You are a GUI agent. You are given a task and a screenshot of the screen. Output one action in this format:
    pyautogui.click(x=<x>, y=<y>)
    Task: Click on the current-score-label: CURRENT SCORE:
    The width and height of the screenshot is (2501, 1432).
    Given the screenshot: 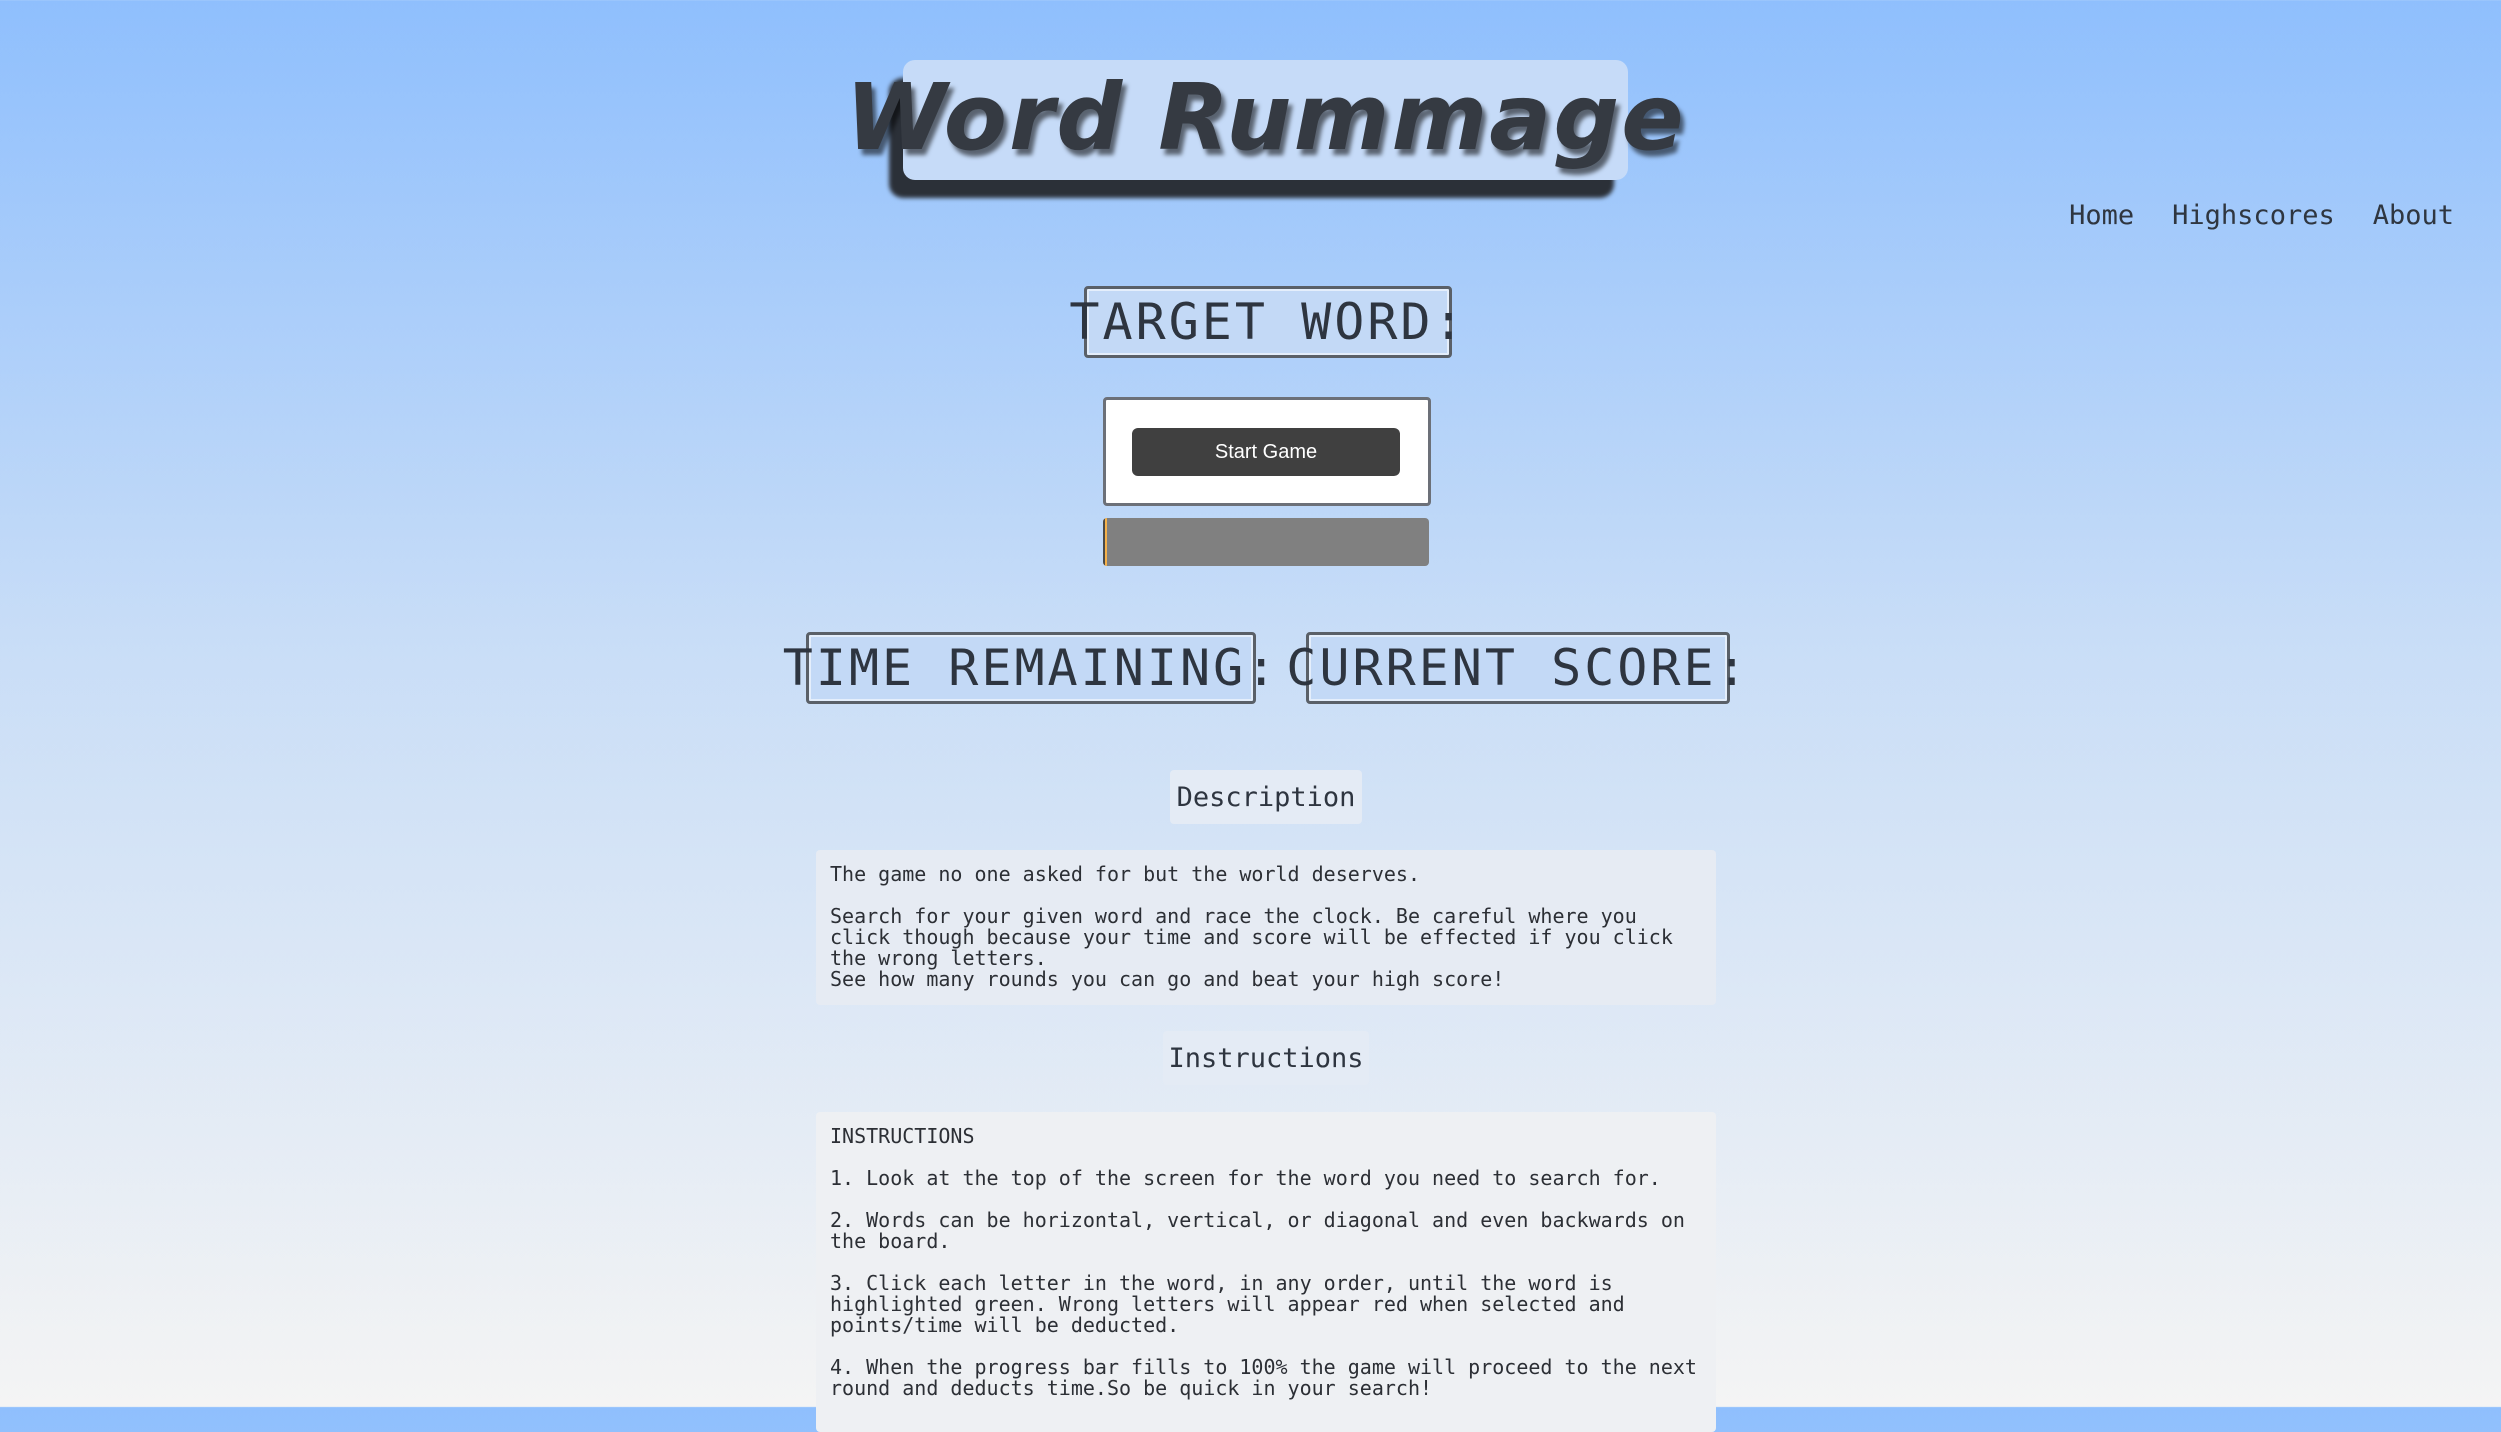 What is the action you would take?
    pyautogui.click(x=1516, y=668)
    